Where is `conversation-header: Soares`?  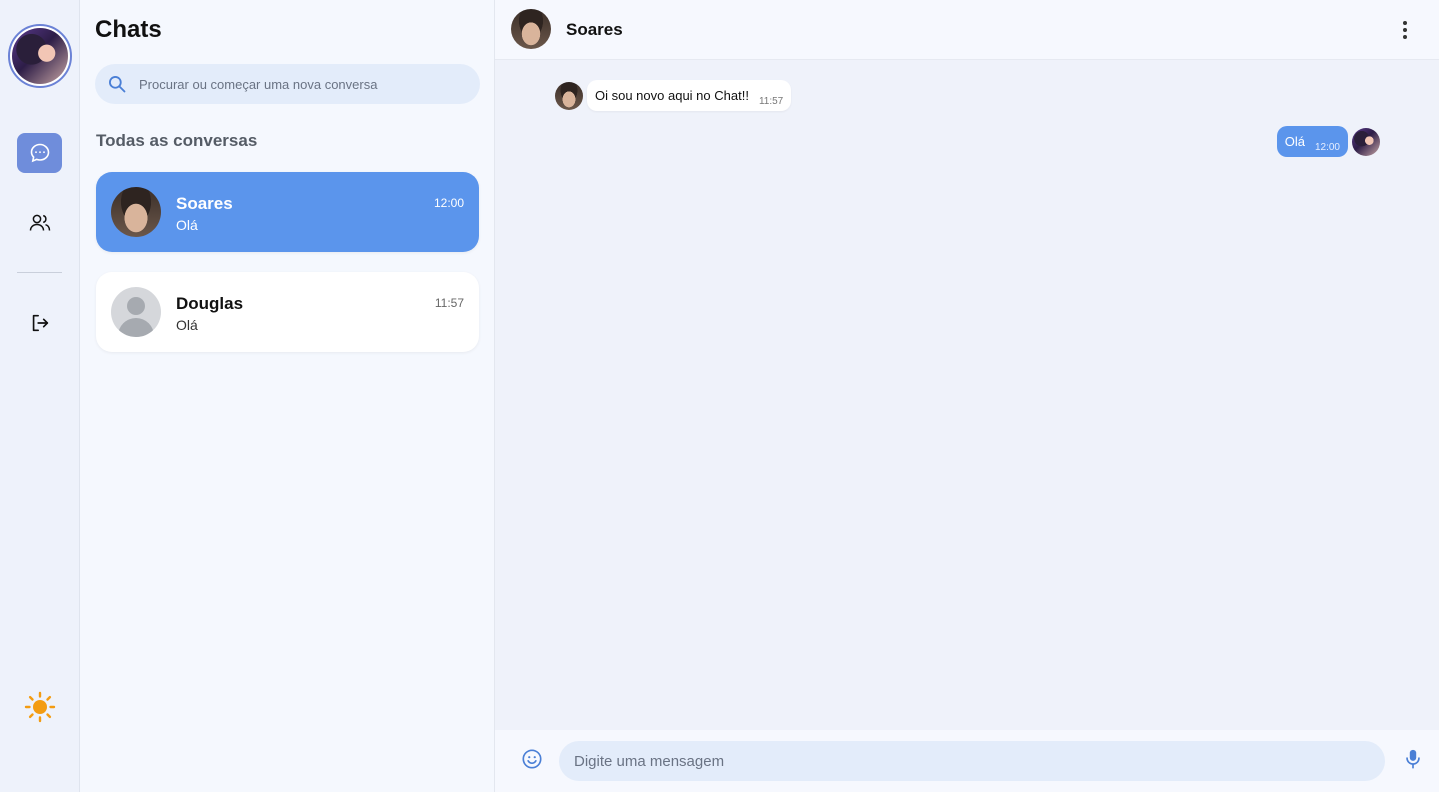 conversation-header: Soares is located at coordinates (967, 30).